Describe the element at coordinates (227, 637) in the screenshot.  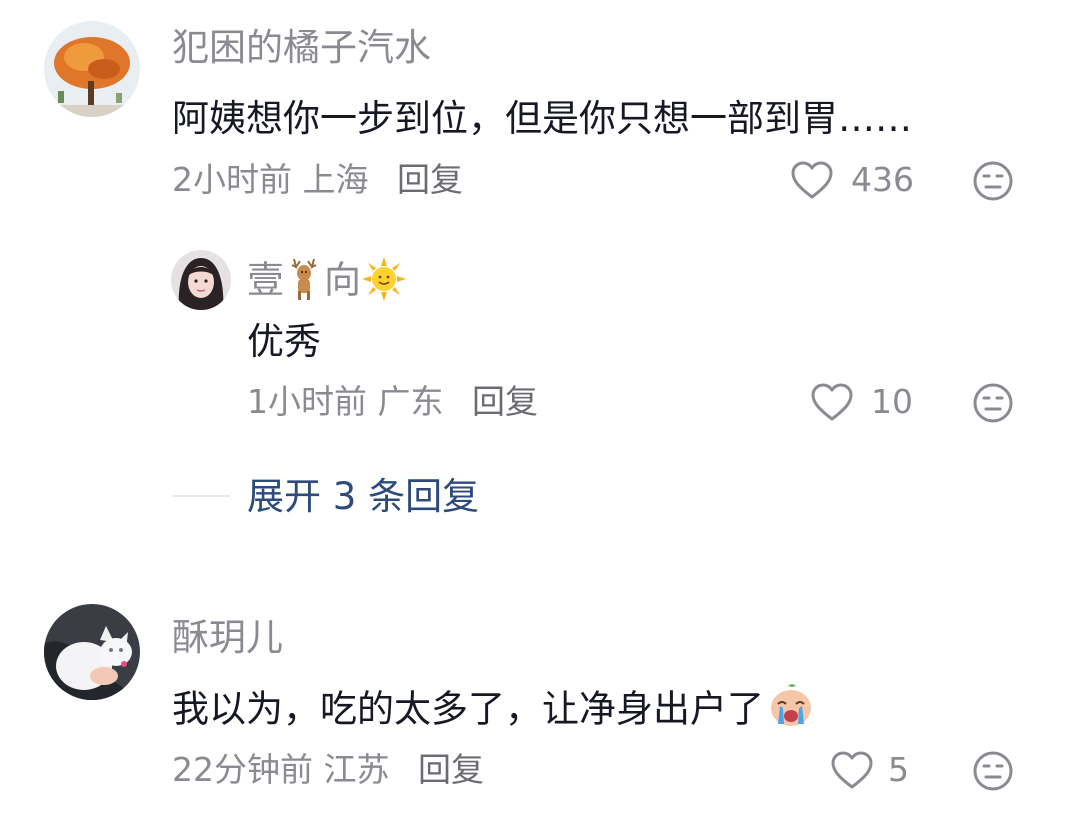
I see `comment-username: 酥玥儿` at that location.